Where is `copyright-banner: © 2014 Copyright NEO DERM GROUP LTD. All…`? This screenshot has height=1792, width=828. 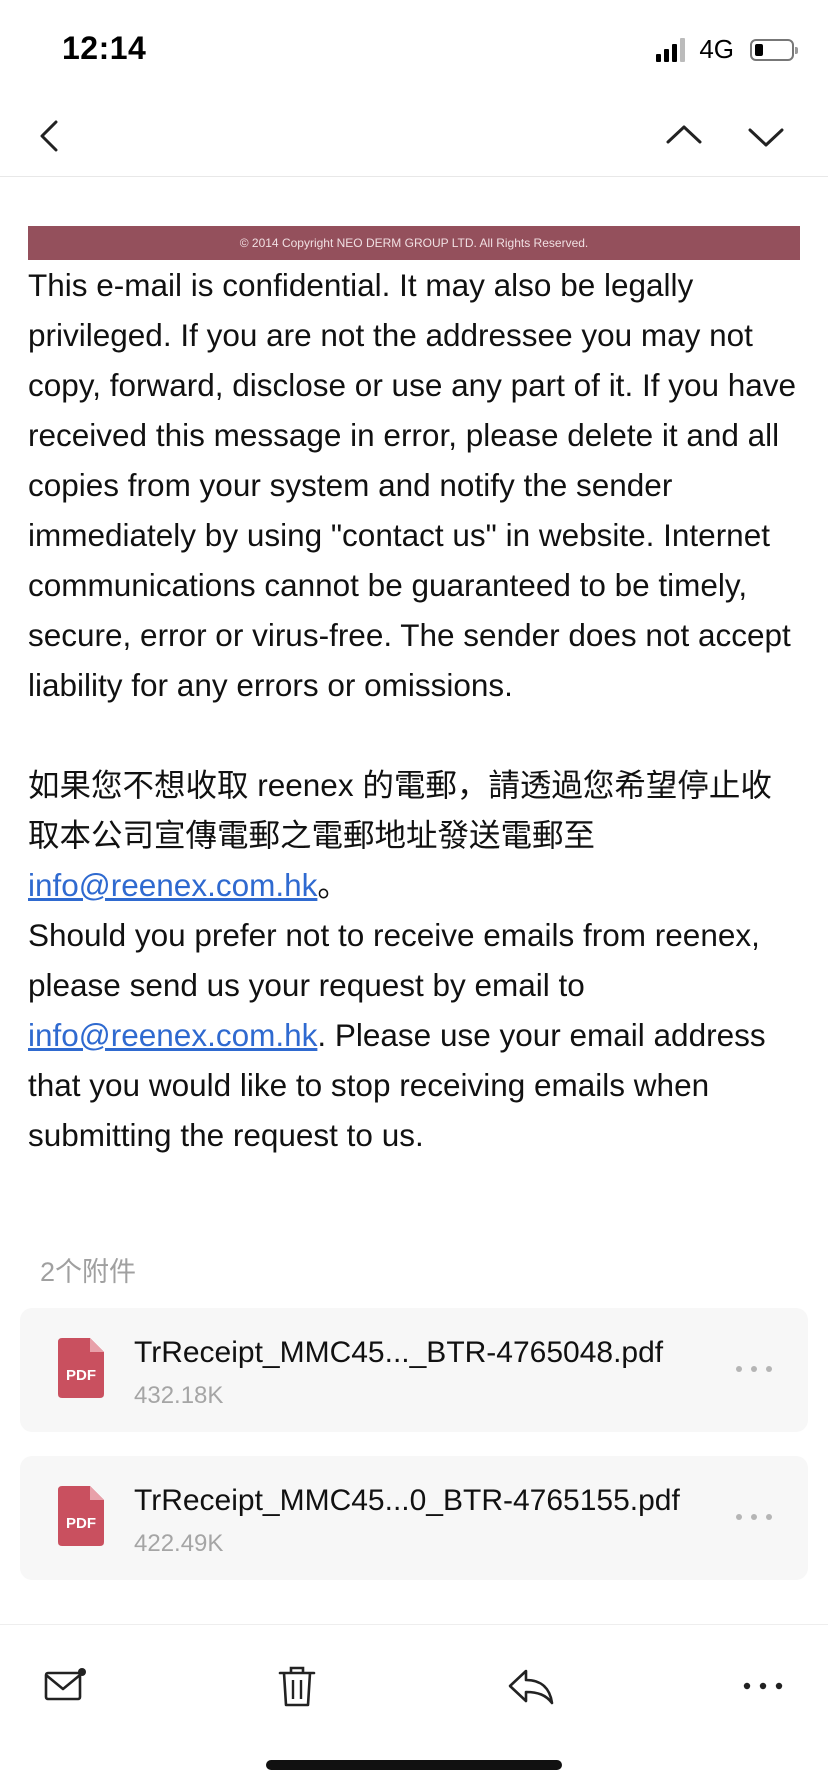
copyright-banner: © 2014 Copyright NEO DERM GROUP LTD. All… is located at coordinates (414, 243).